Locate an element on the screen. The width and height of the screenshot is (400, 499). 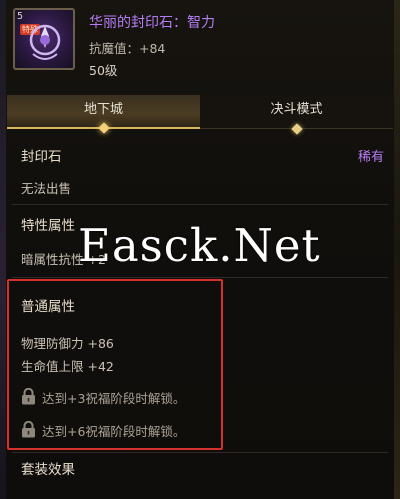
seal-emblem-icon is located at coordinates (45, 42).